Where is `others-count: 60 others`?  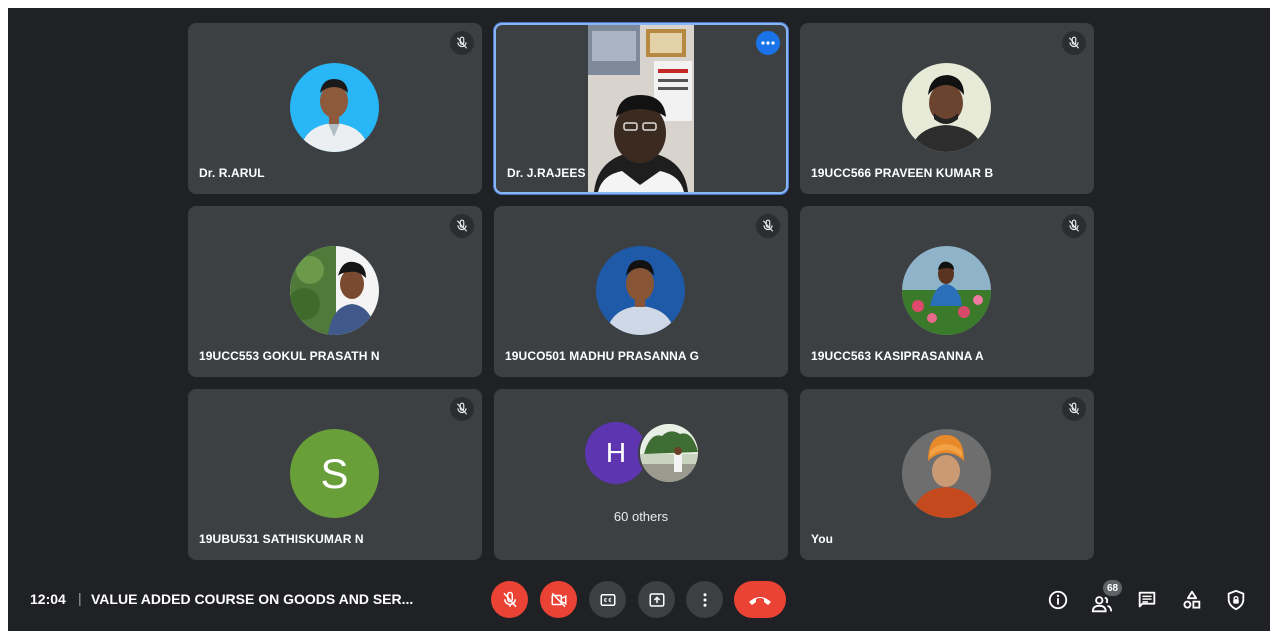
others-count: 60 others is located at coordinates (641, 516).